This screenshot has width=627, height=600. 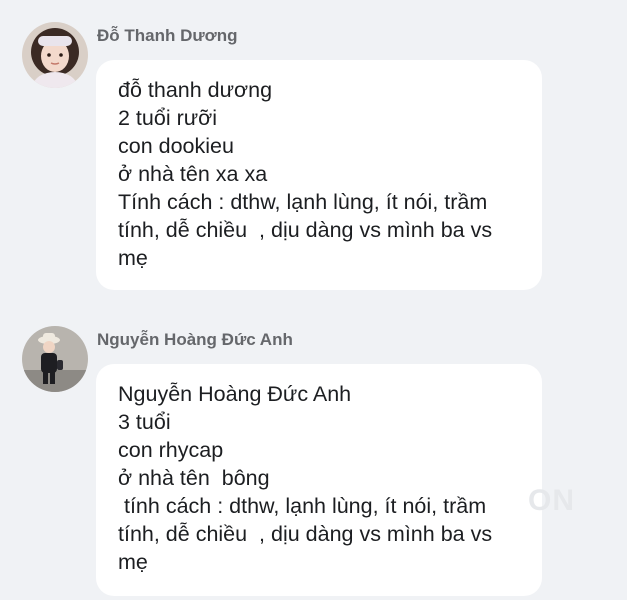 What do you see at coordinates (194, 478) in the screenshot?
I see `comment-line: ở nhà tên bông` at bounding box center [194, 478].